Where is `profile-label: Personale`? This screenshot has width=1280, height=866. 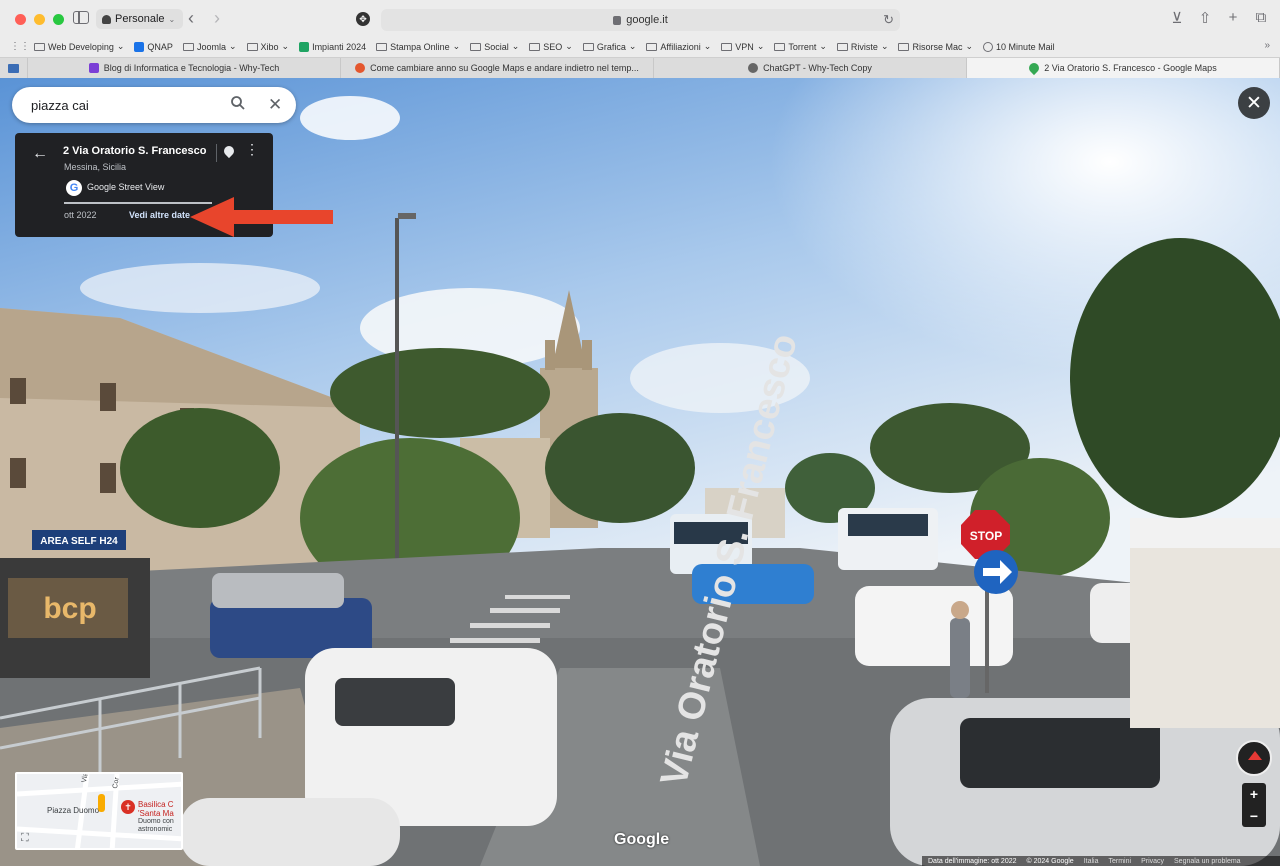
profile-label: Personale is located at coordinates (140, 19).